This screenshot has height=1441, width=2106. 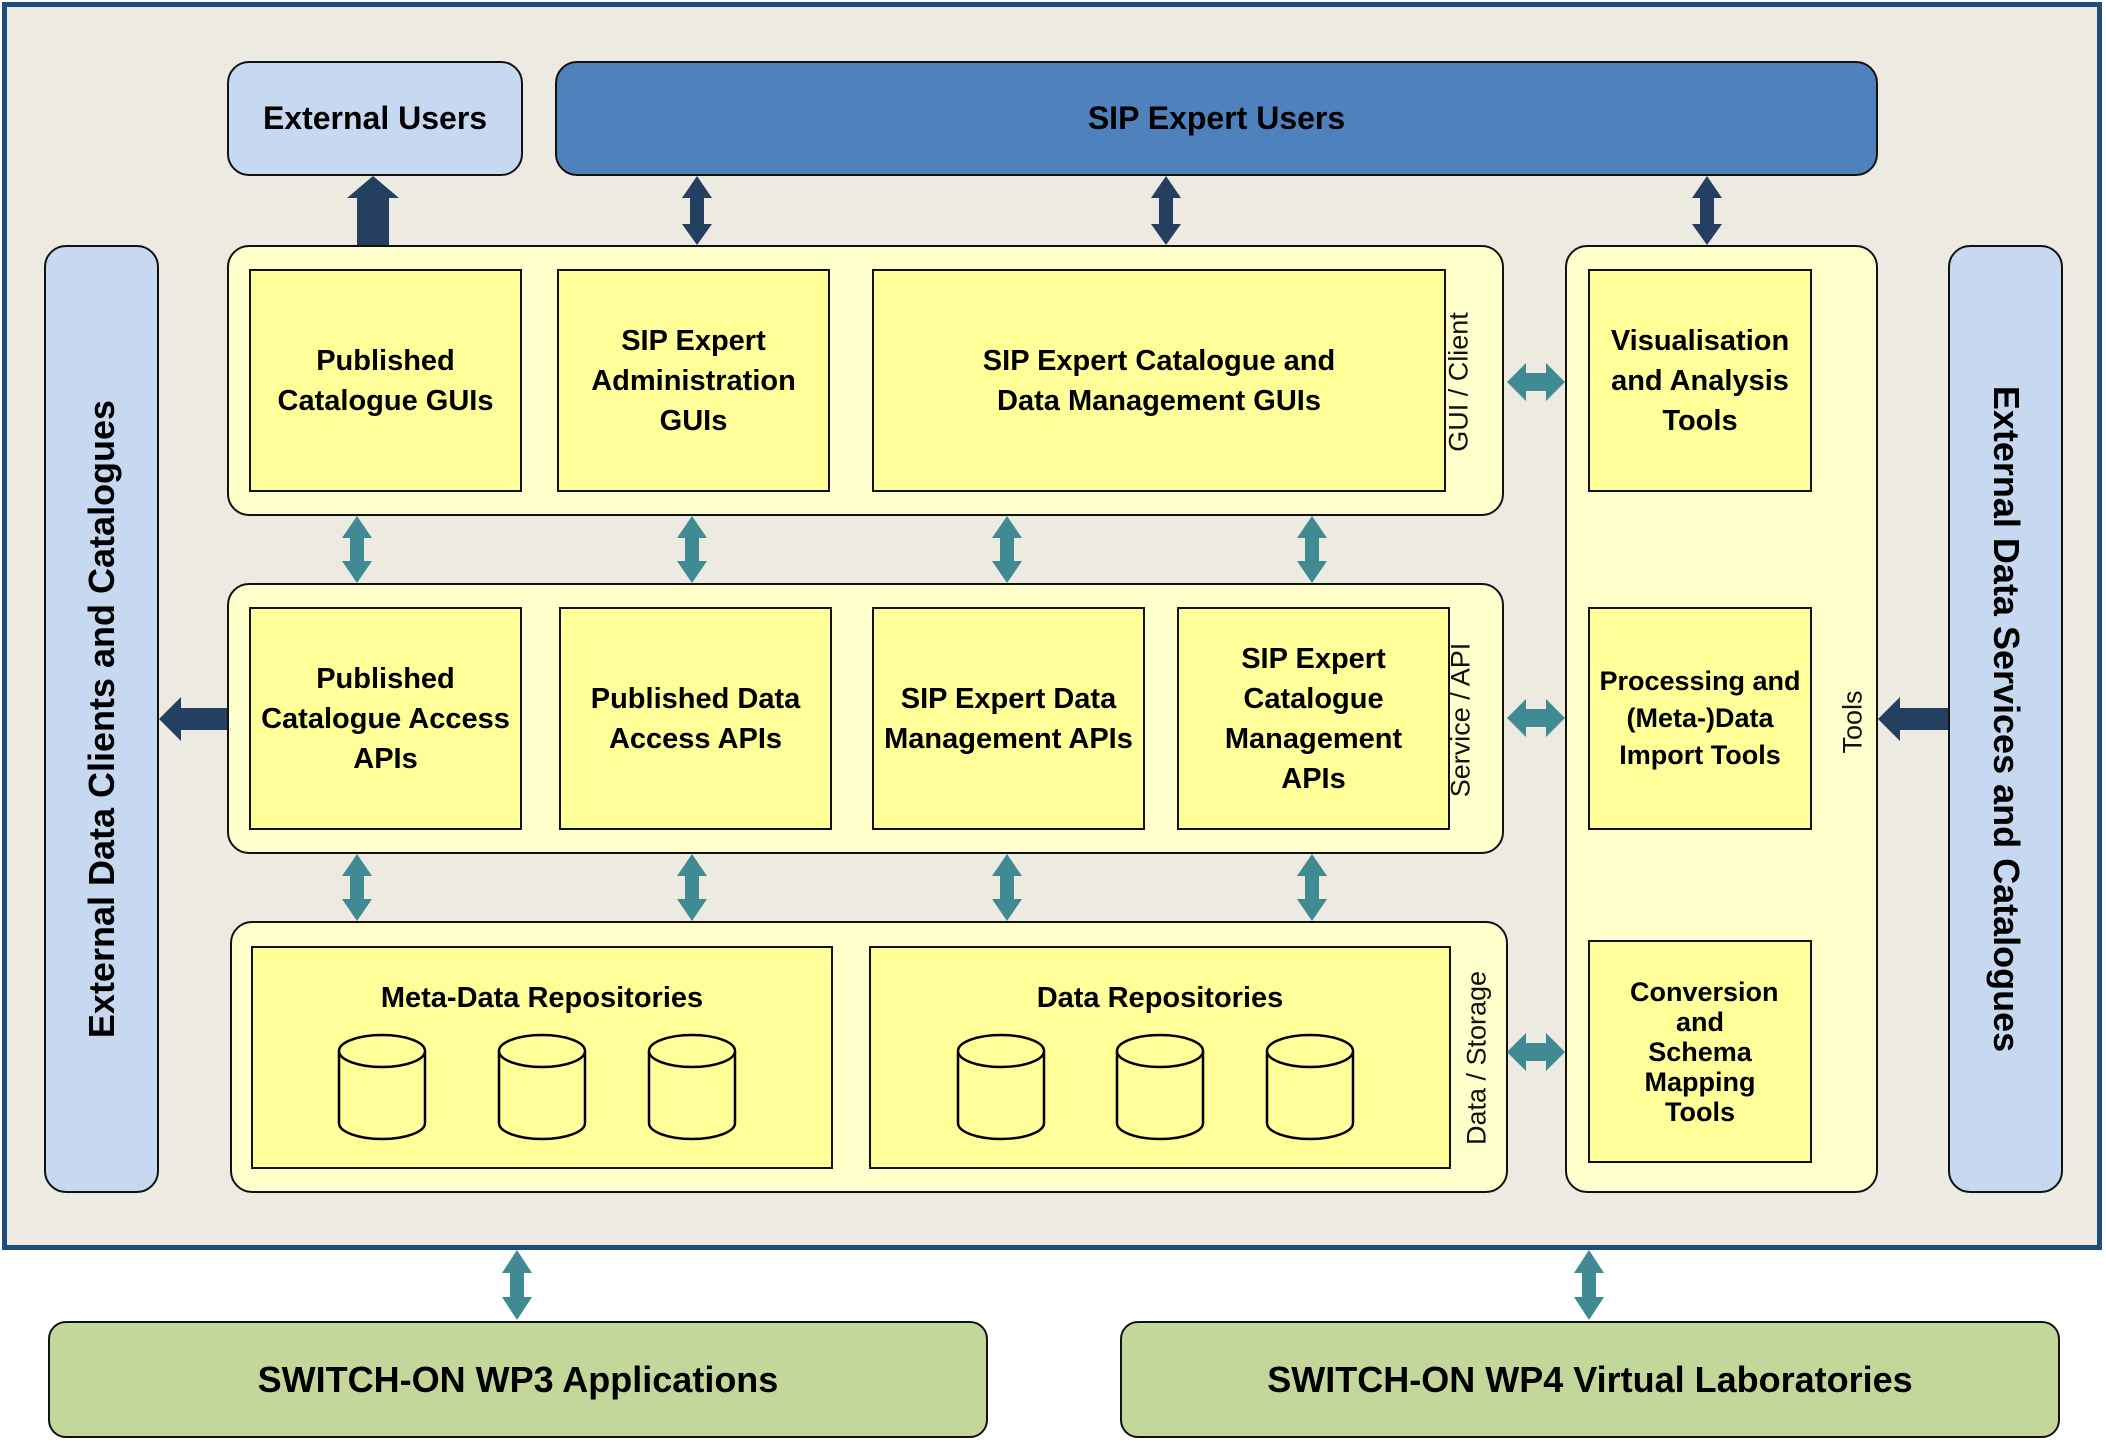 I want to click on external-data-services-panel: External Data Services and Catalogues, so click(x=2005, y=719).